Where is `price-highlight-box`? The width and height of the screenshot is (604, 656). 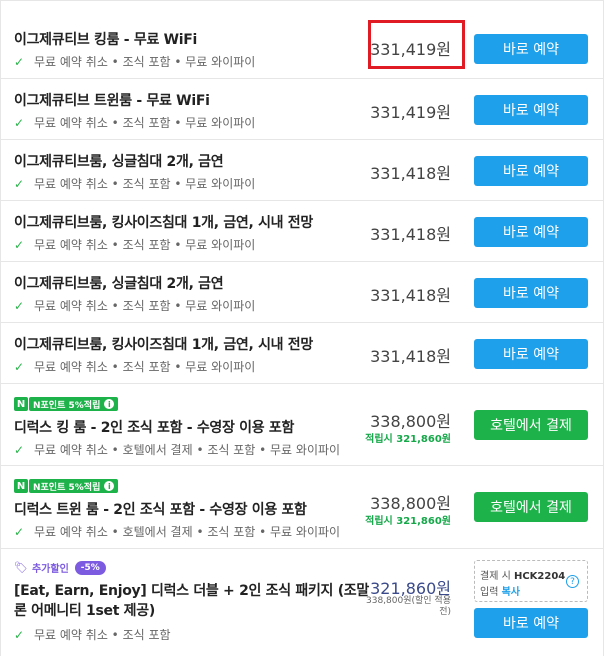
price-highlight-box is located at coordinates (416, 44).